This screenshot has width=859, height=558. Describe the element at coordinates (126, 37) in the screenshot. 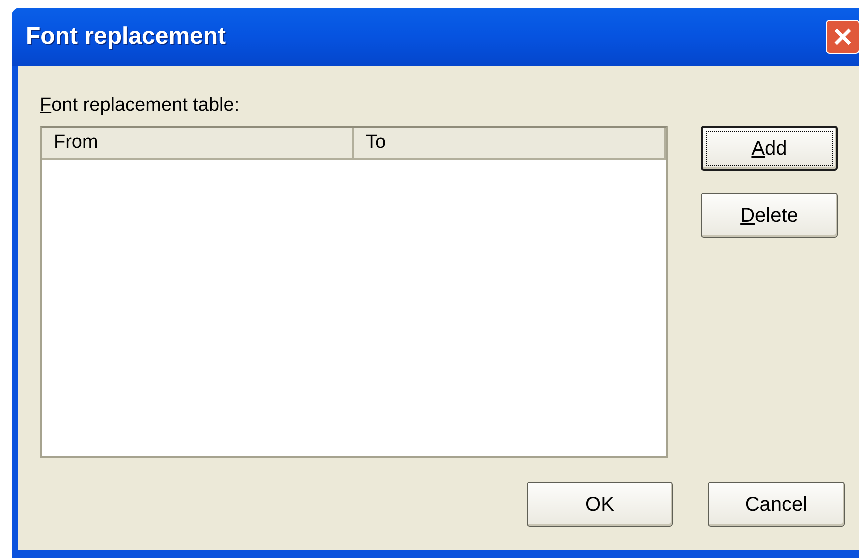

I see `window-title: Font replacement` at that location.